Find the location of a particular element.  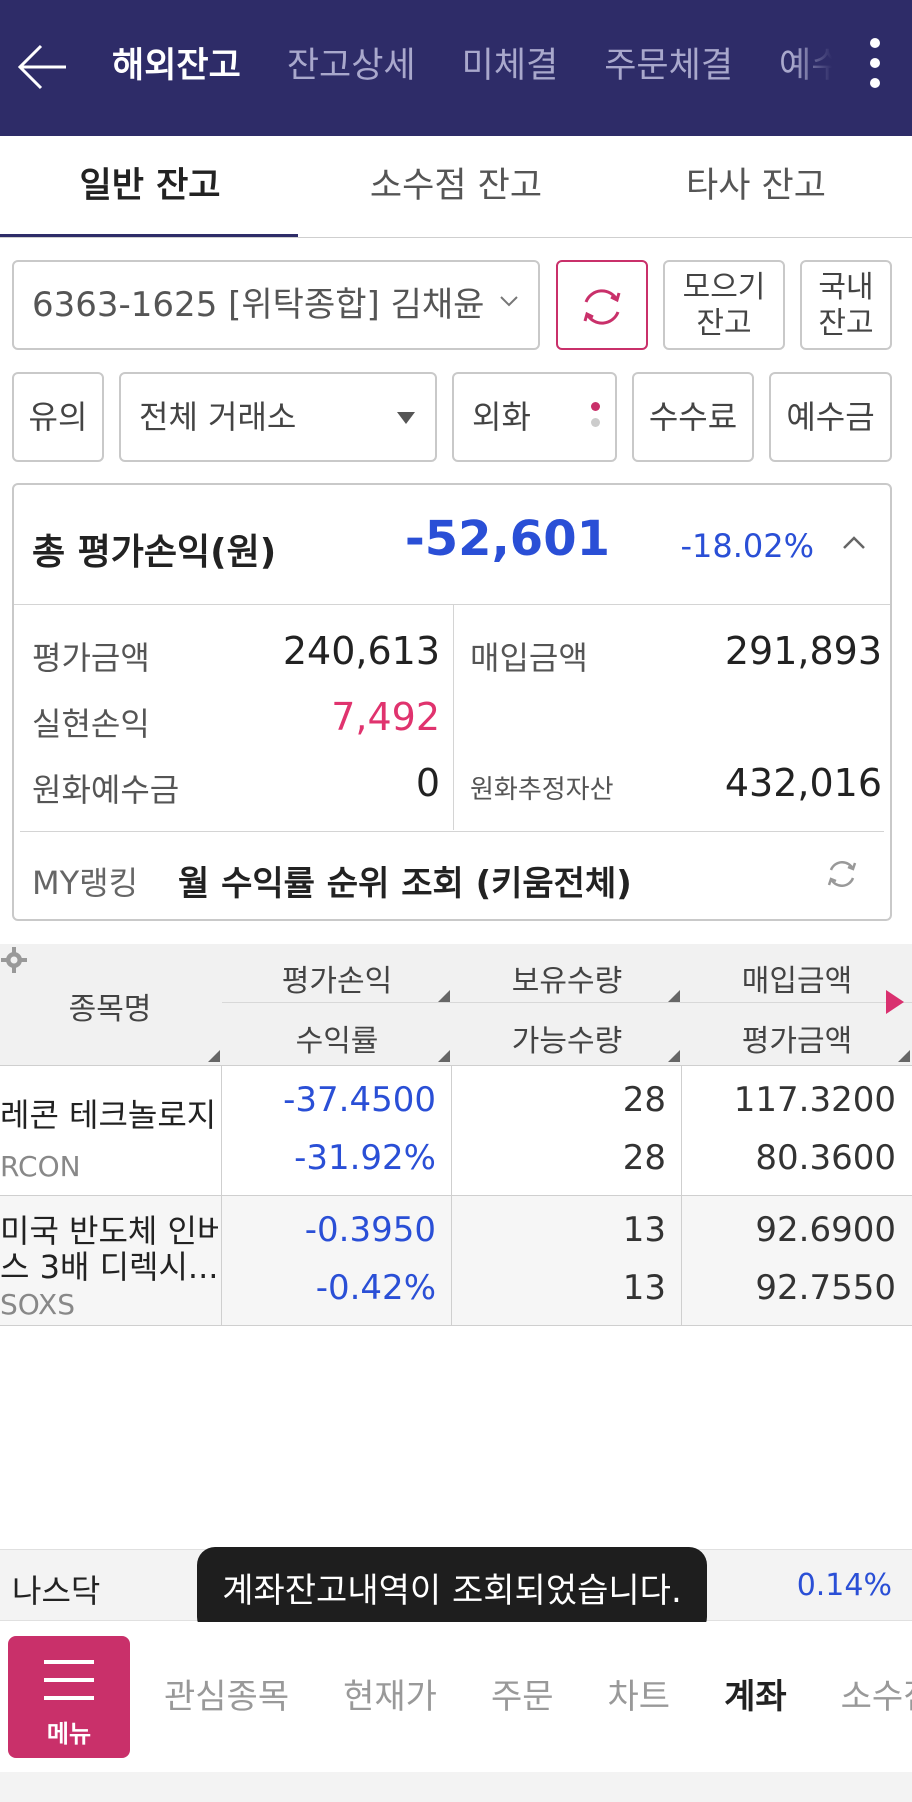

subtab-fractional-balance: 소수점 잔고 is located at coordinates (456, 187).